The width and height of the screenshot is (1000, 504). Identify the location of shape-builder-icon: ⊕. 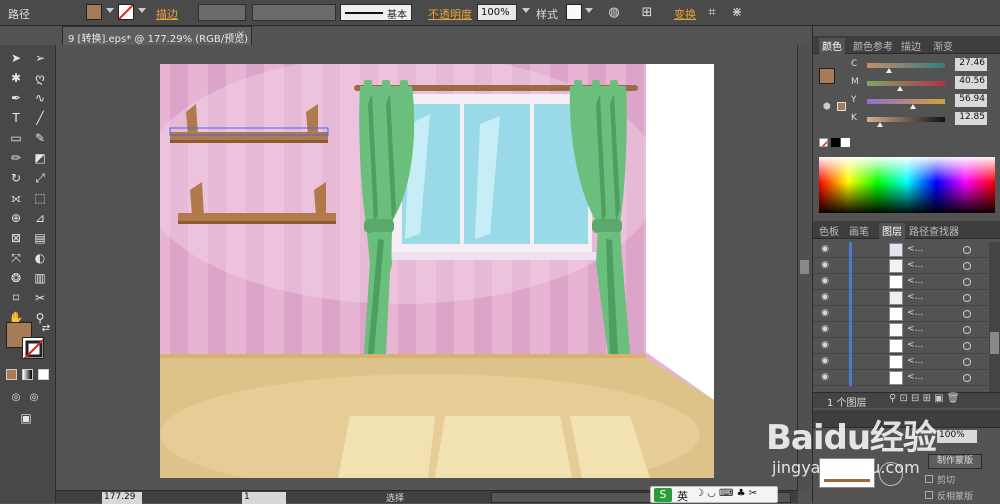
(16, 218).